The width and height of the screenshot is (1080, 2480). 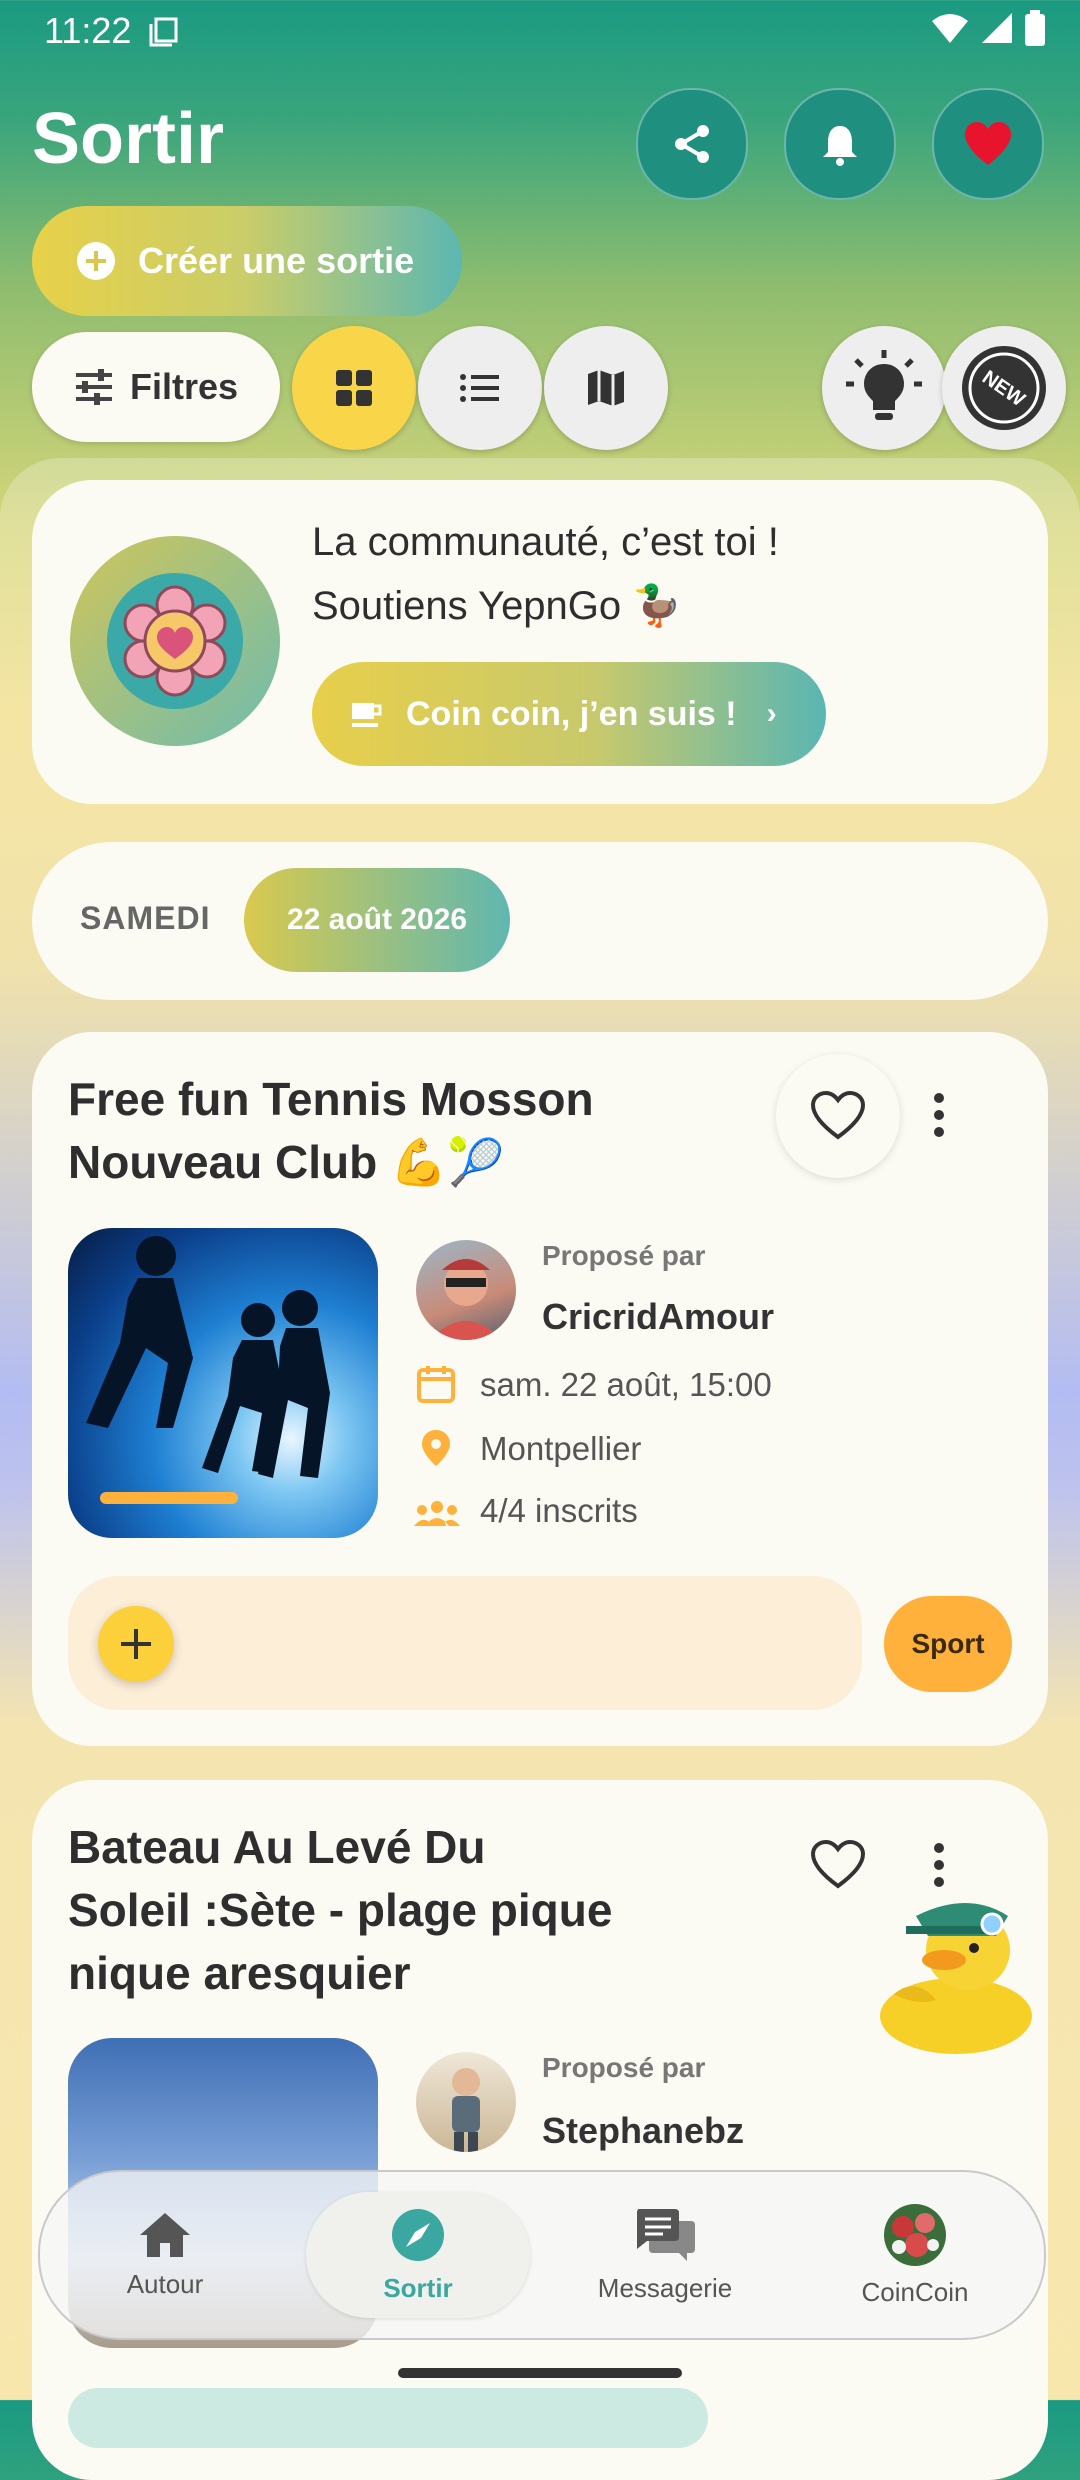 What do you see at coordinates (561, 1448) in the screenshot?
I see `event-location: Montpellier` at bounding box center [561, 1448].